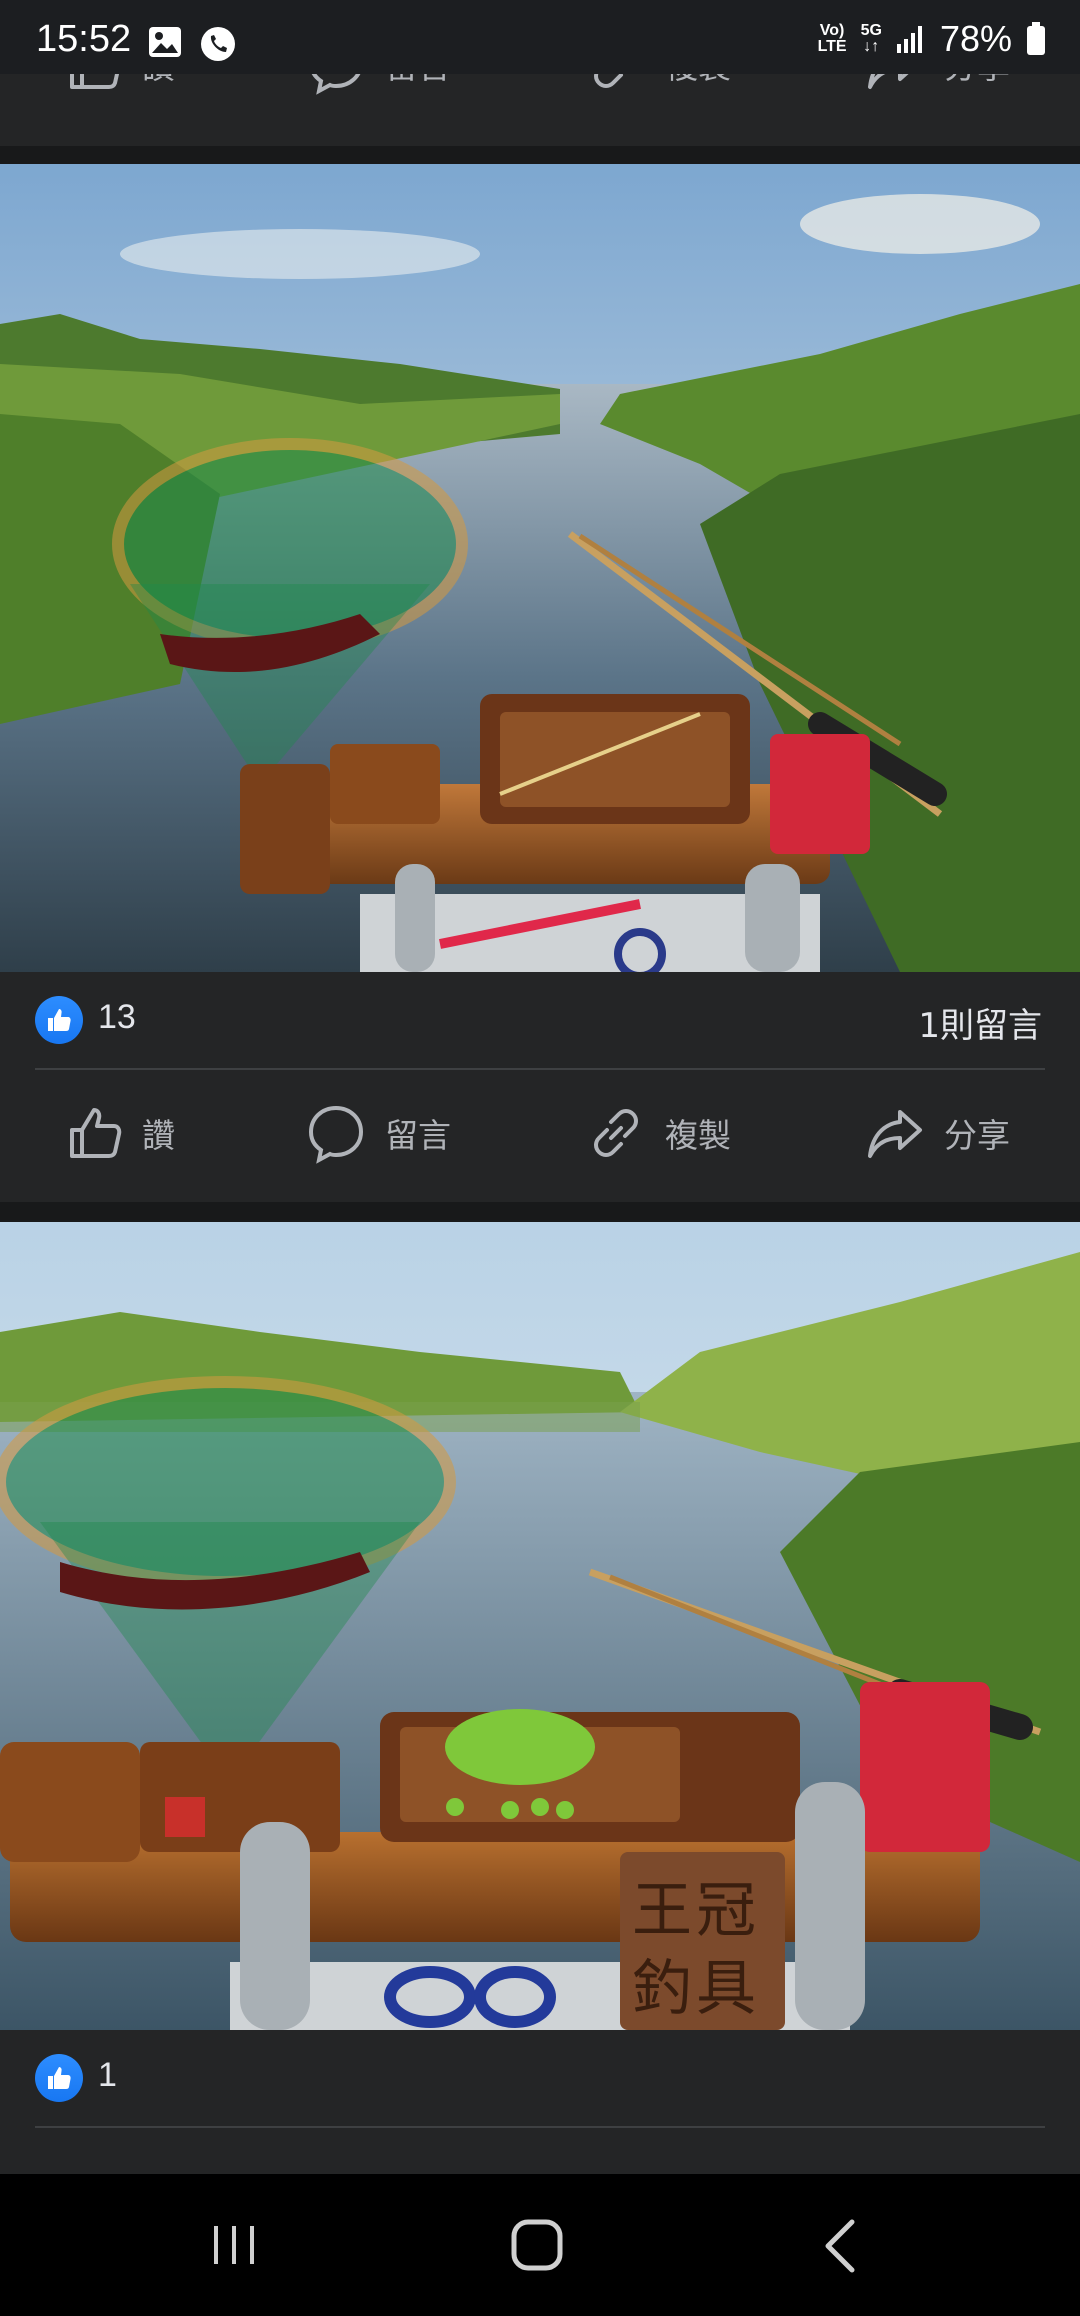 This screenshot has width=1080, height=2316. I want to click on gallery-icon, so click(165, 42).